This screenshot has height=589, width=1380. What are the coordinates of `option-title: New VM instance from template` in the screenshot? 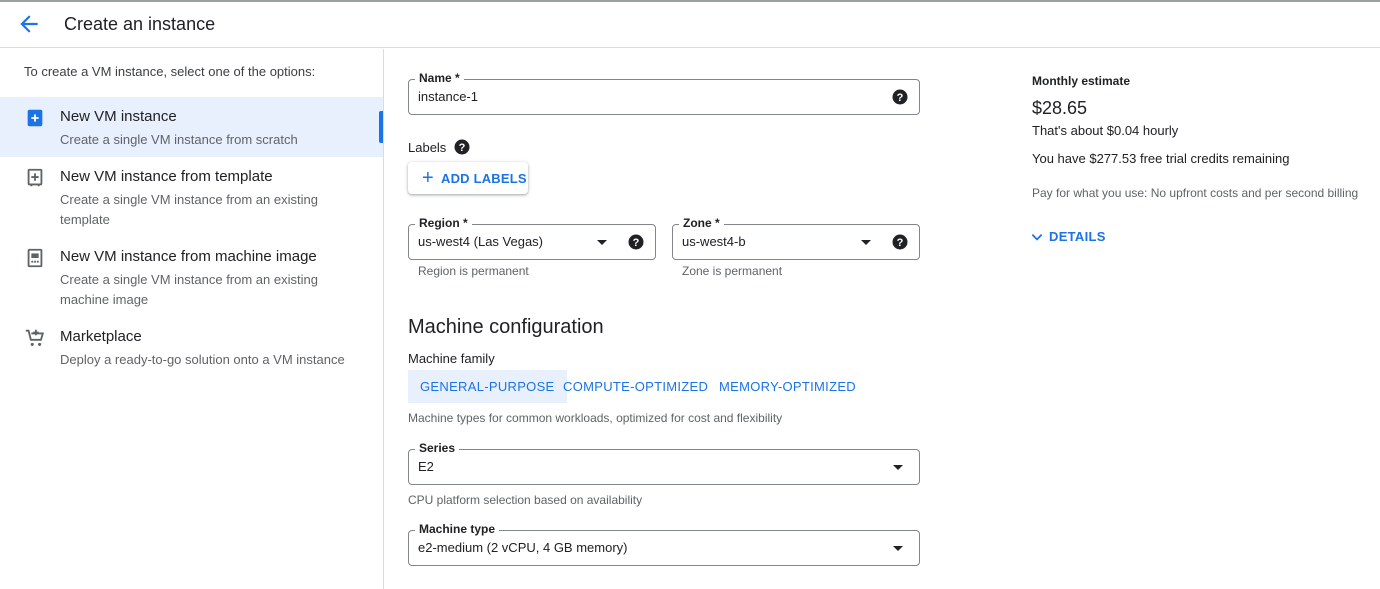 It's located at (166, 176).